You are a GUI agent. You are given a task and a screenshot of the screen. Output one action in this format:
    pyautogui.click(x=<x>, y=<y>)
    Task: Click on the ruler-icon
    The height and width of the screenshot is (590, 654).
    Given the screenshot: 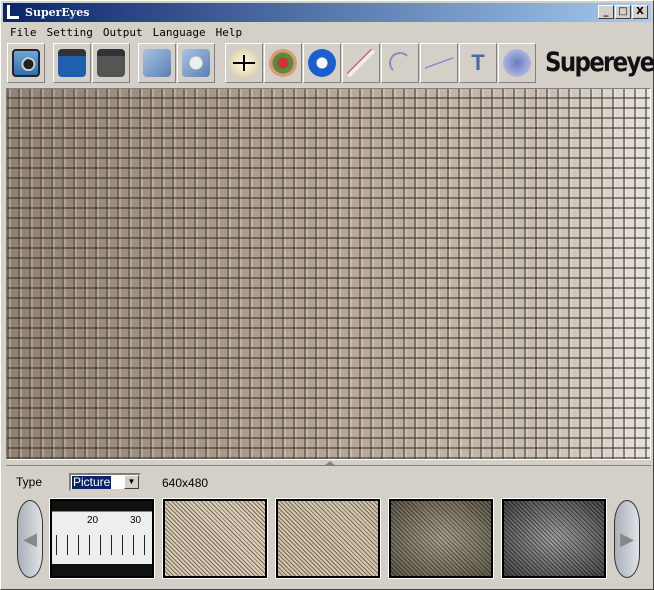 What is the action you would take?
    pyautogui.click(x=361, y=63)
    